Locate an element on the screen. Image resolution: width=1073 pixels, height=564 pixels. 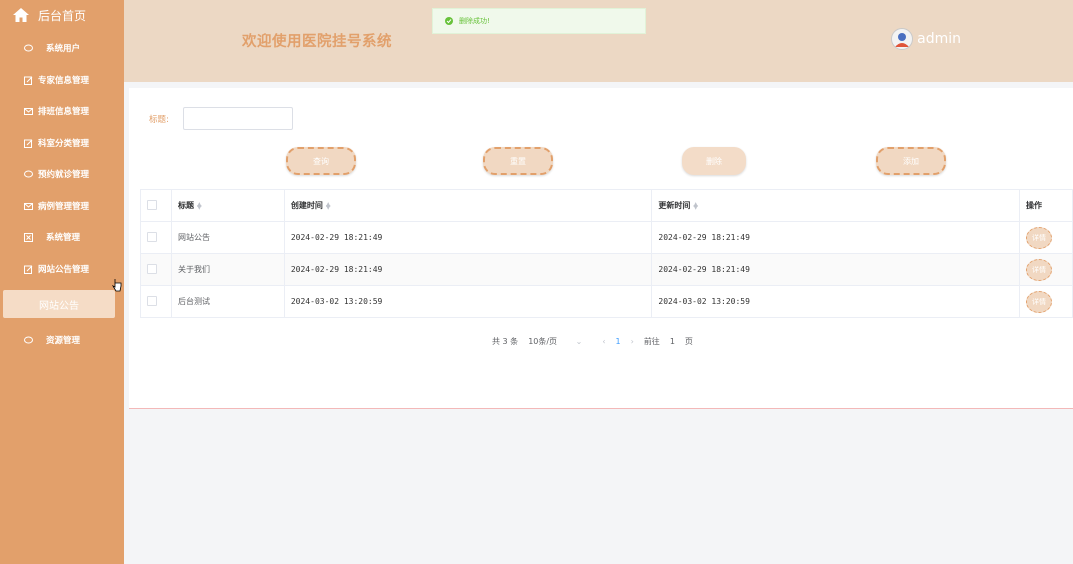
sidebar-item-label: 科室分类管理 is located at coordinates (64, 144).